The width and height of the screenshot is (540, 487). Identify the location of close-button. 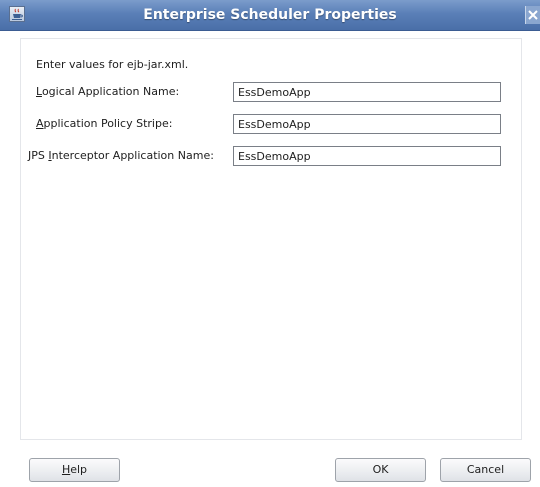
(532, 15).